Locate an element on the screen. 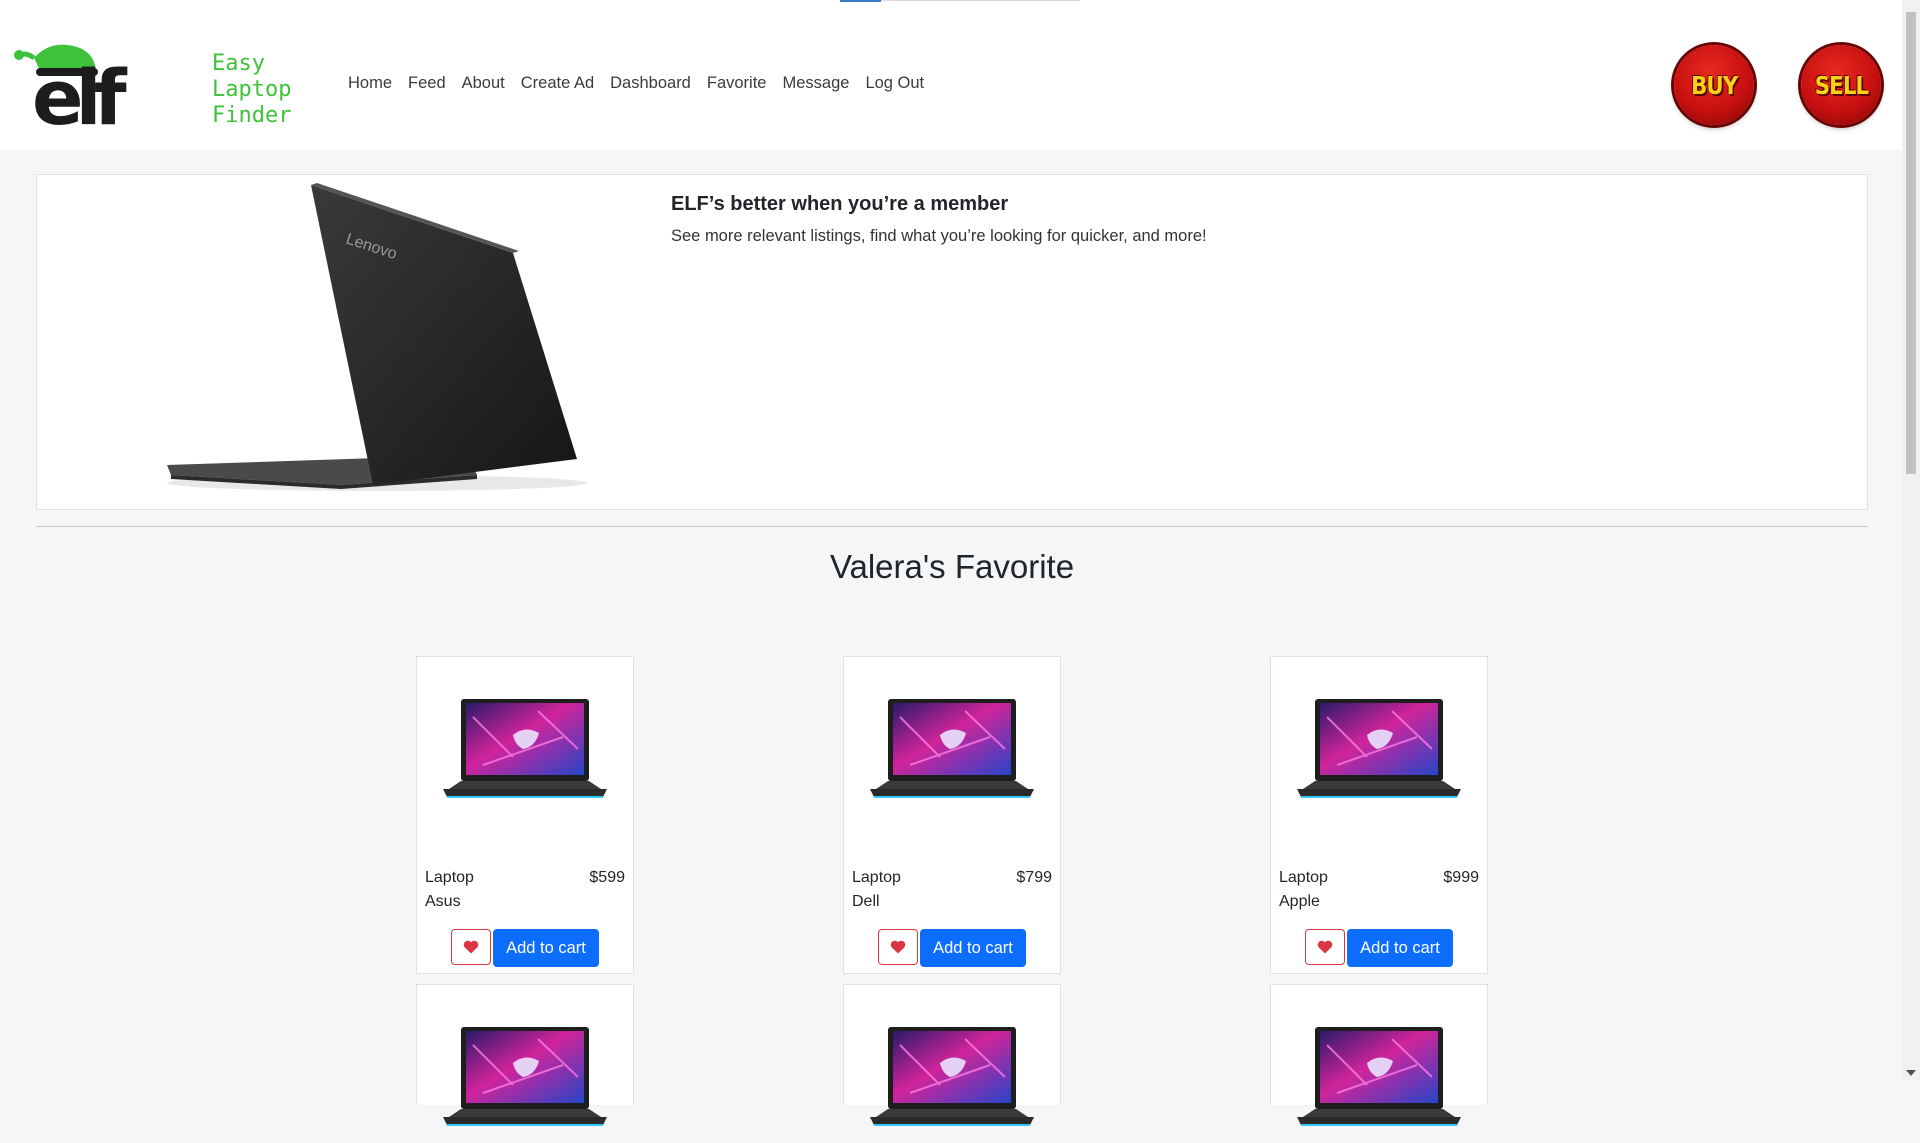 The width and height of the screenshot is (1920, 1143). logo-mark-text: elf is located at coordinates (80, 91).